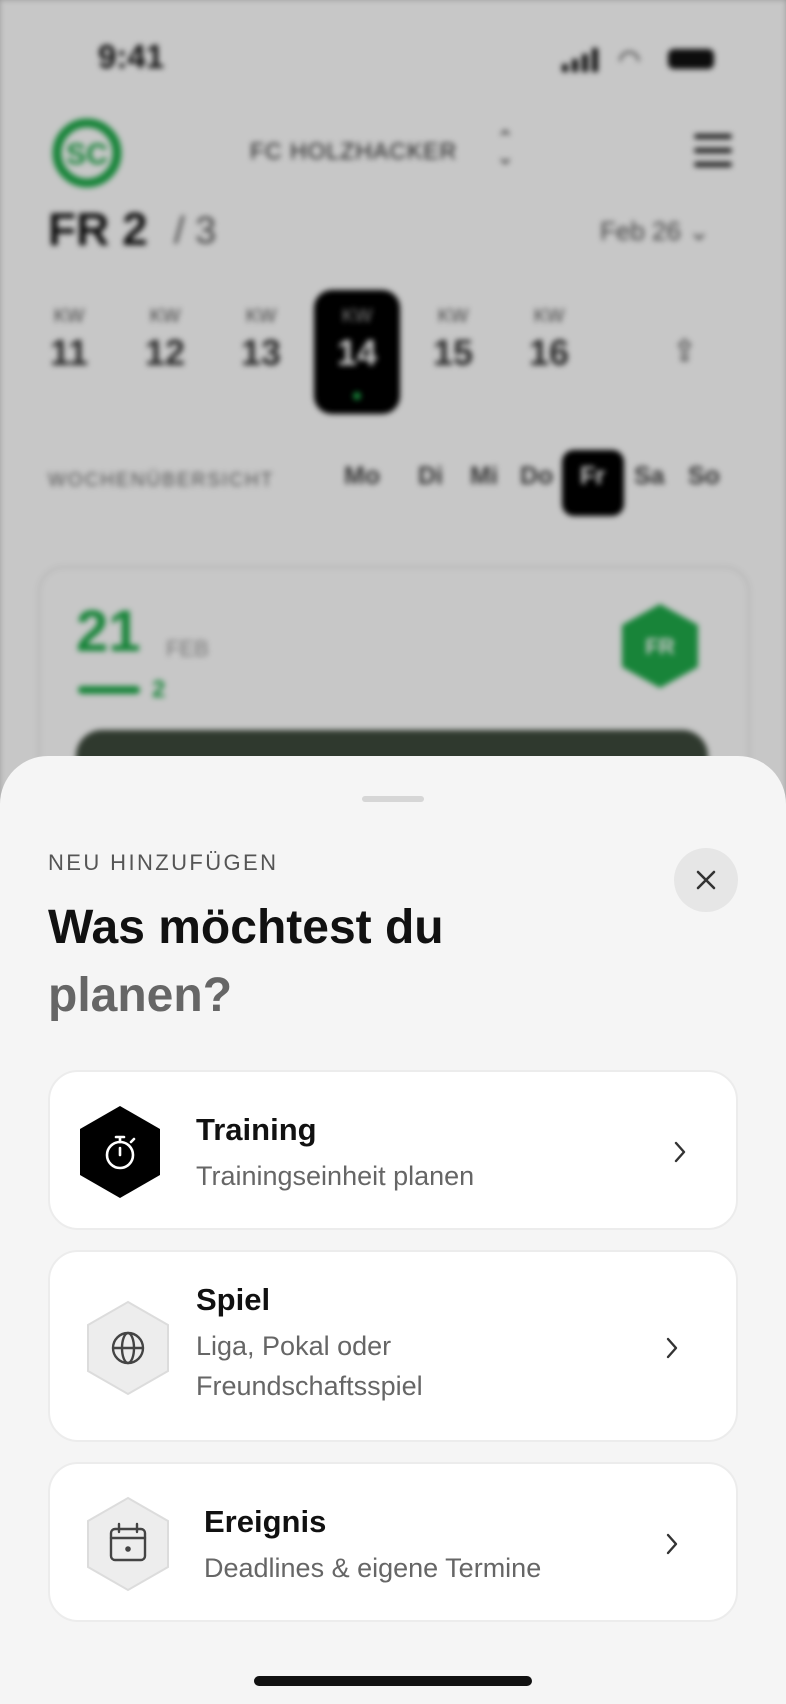 The height and width of the screenshot is (1704, 786). I want to click on option-spiel-subtitle-1: Liga, Pokal oder, so click(294, 1346).